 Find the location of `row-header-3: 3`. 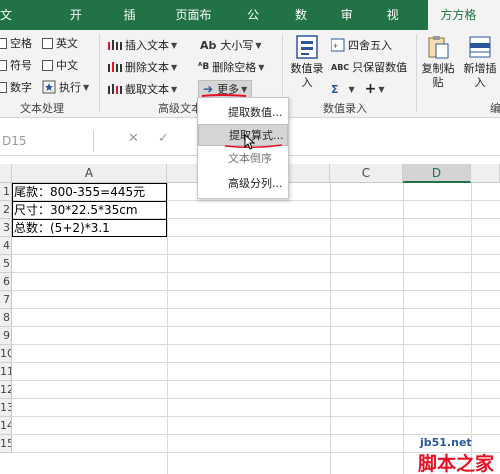

row-header-3: 3 is located at coordinates (6, 228).